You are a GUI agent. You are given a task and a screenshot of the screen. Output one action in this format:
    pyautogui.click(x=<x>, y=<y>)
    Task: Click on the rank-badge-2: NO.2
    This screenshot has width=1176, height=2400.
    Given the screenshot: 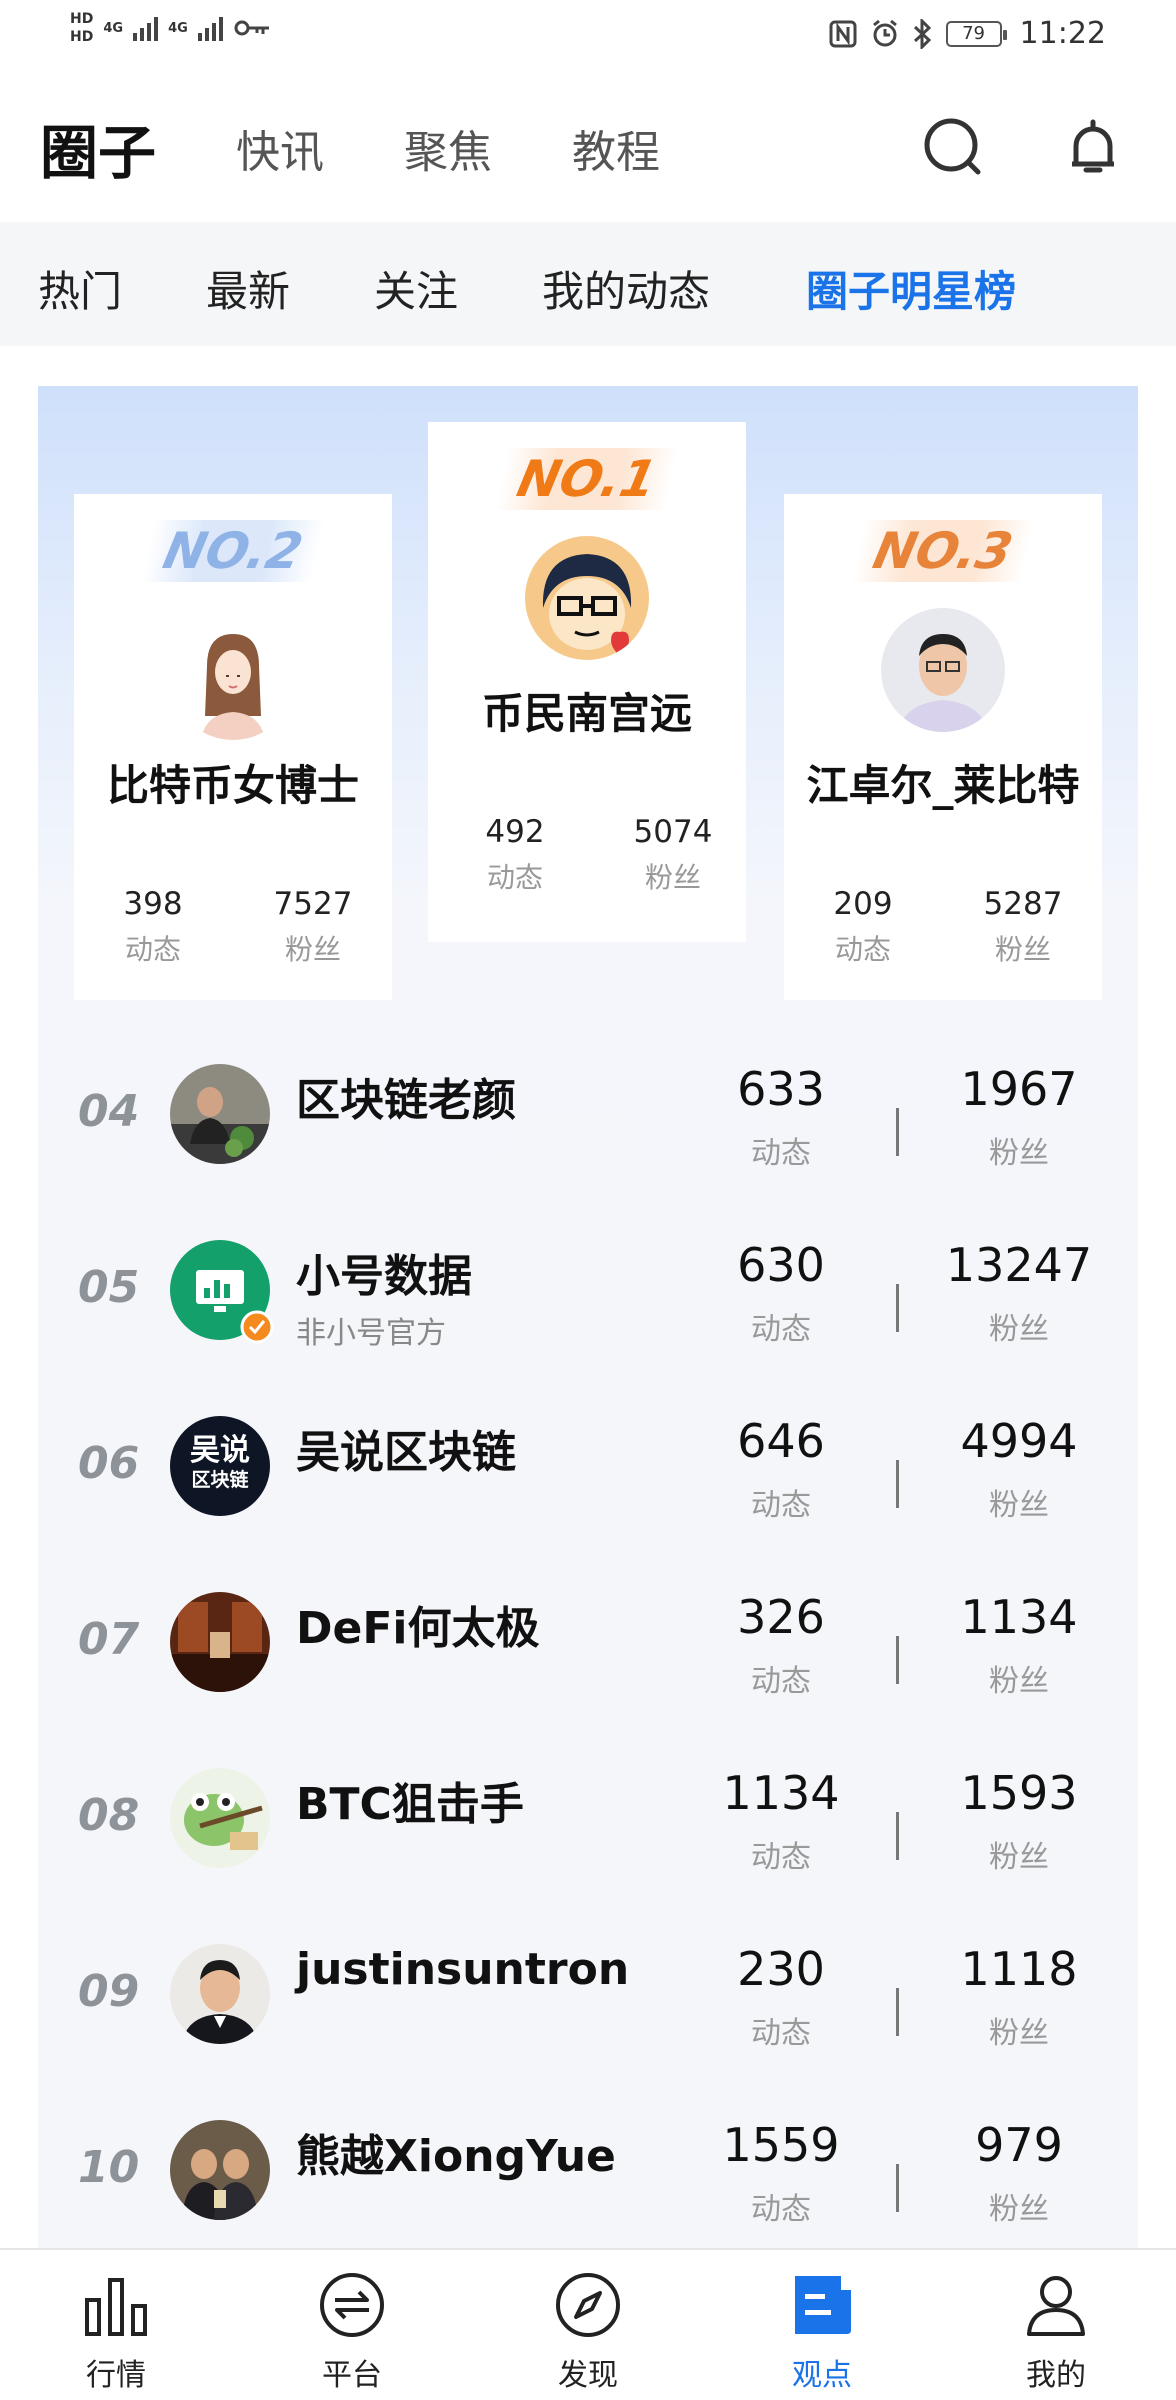 What is the action you would take?
    pyautogui.click(x=233, y=551)
    